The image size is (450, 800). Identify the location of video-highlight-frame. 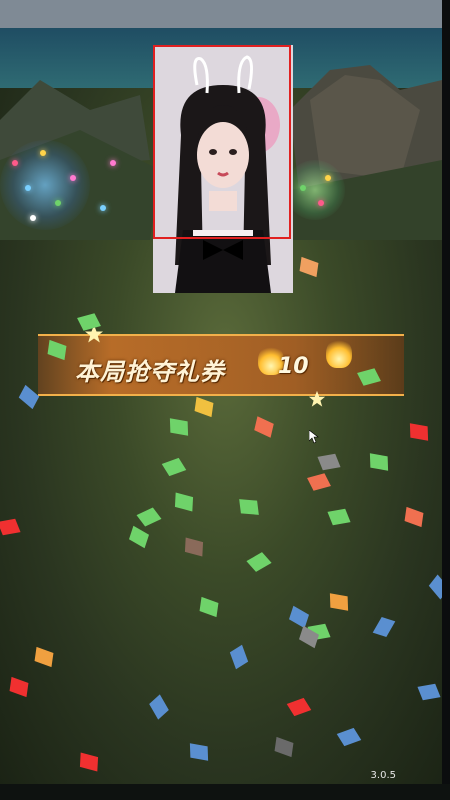
(222, 142).